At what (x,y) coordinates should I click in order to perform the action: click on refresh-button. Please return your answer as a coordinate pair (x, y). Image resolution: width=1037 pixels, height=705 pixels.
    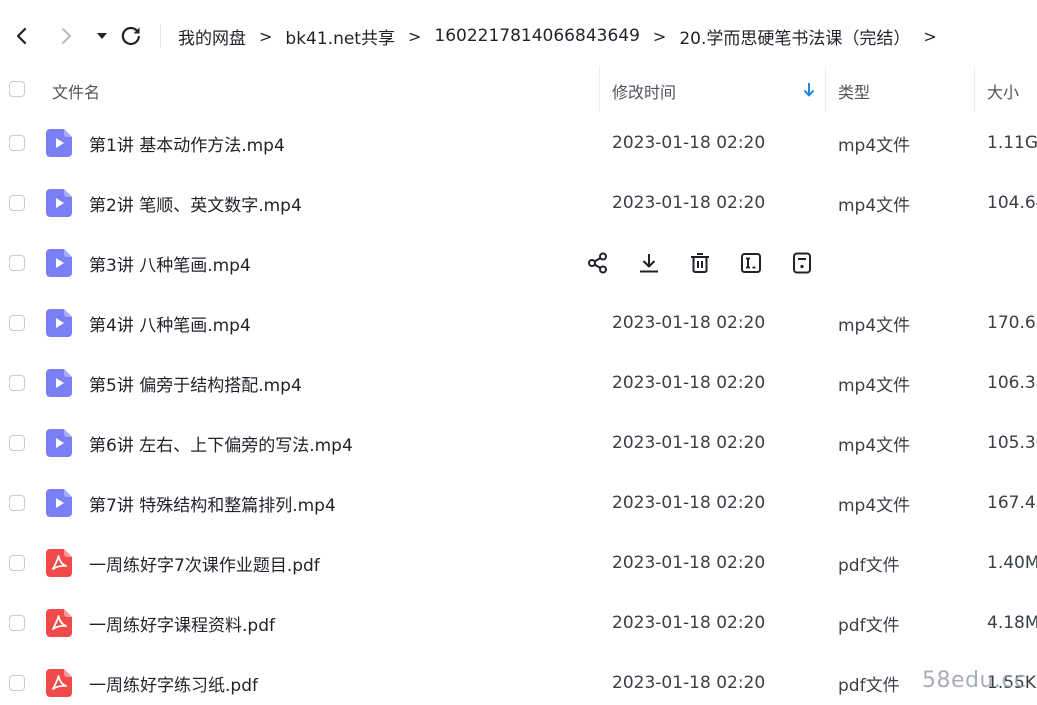
    Looking at the image, I should click on (131, 36).